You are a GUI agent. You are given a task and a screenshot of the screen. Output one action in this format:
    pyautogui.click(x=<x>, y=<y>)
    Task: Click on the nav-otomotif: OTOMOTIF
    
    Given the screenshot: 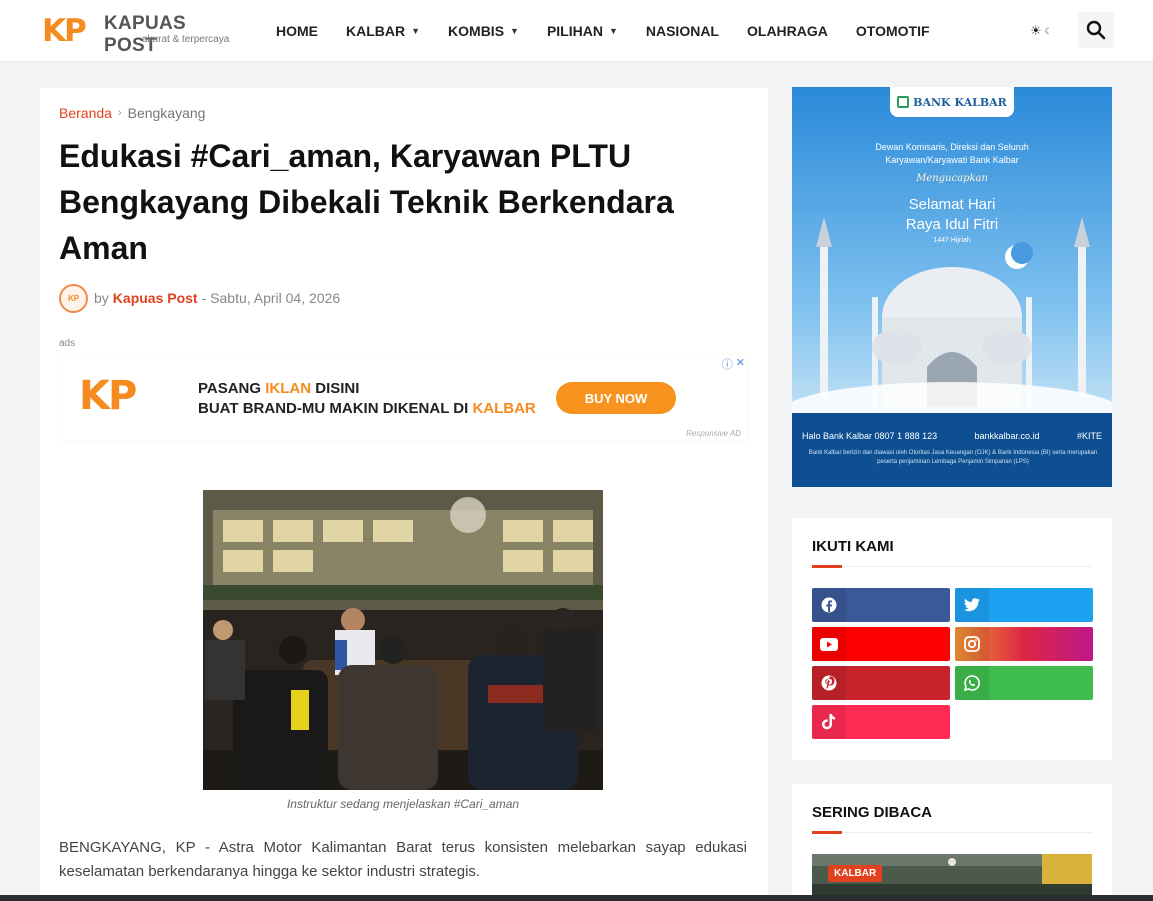 What is the action you would take?
    pyautogui.click(x=893, y=31)
    